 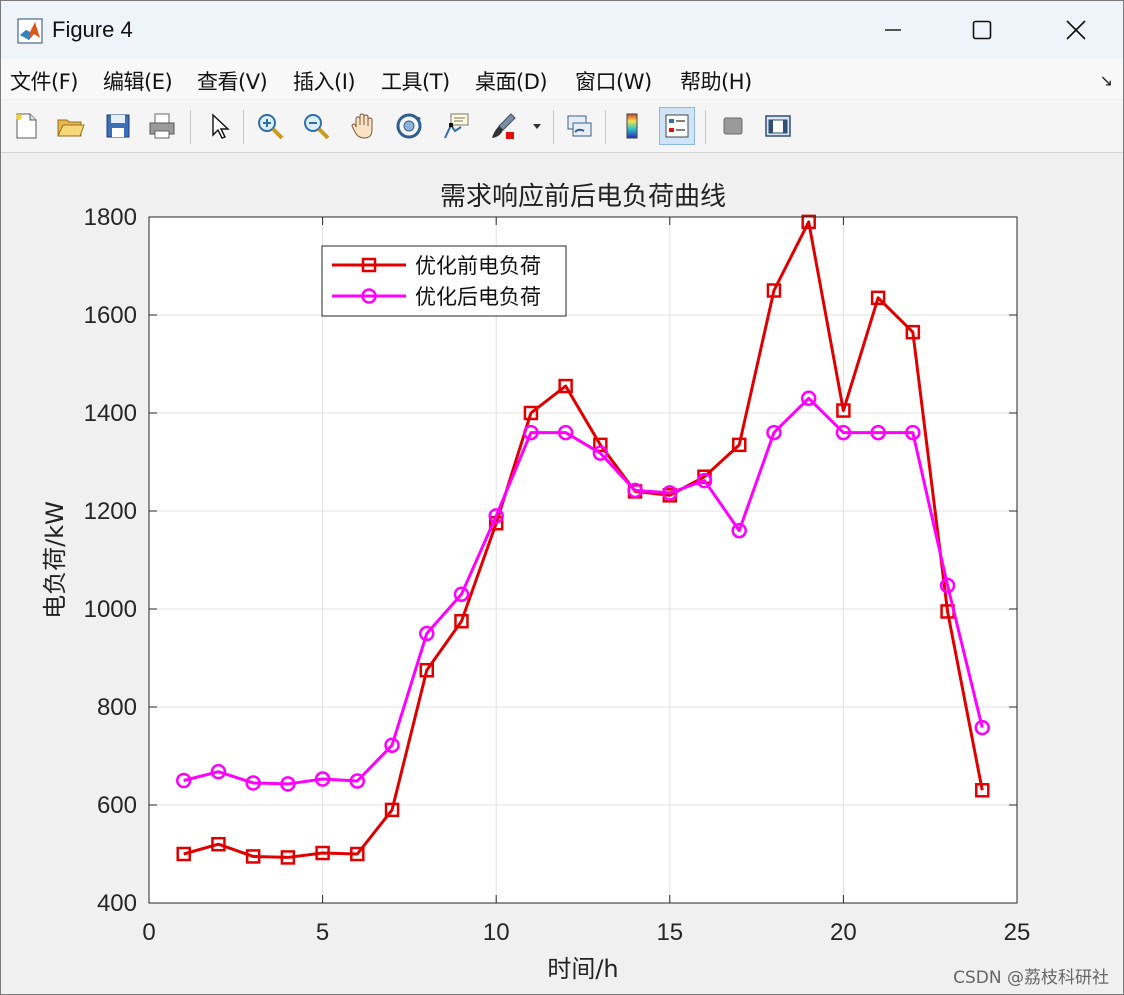 What do you see at coordinates (110, 511) in the screenshot?
I see `y-tick-label: 1200` at bounding box center [110, 511].